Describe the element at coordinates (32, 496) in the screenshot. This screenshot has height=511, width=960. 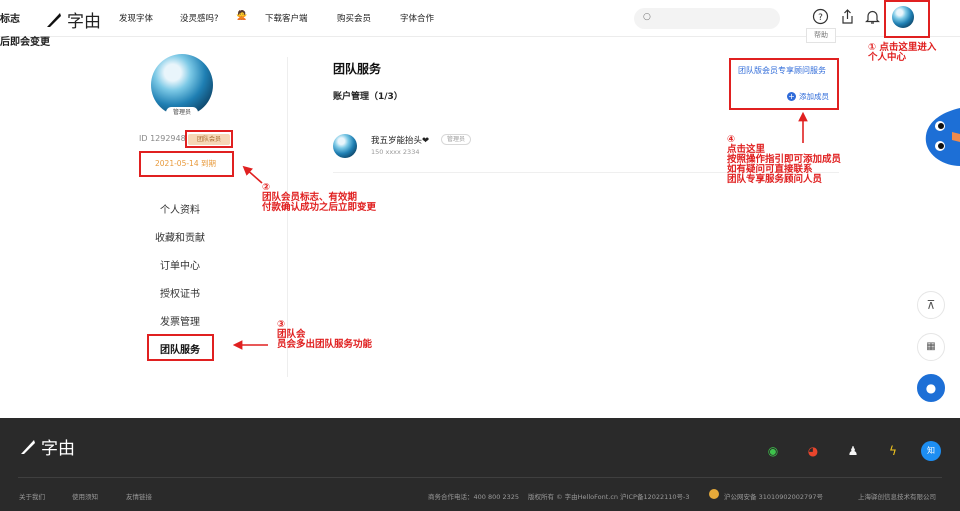
I see `footer-about: 关于我们` at that location.